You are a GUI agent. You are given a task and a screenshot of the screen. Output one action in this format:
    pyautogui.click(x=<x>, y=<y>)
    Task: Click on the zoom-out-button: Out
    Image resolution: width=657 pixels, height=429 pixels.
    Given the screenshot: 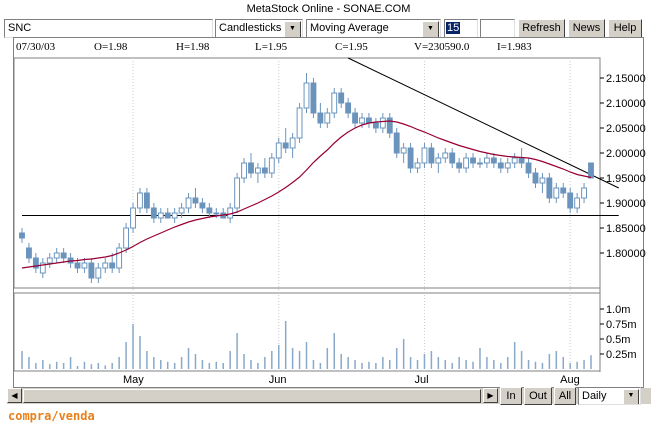 What is the action you would take?
    pyautogui.click(x=538, y=396)
    